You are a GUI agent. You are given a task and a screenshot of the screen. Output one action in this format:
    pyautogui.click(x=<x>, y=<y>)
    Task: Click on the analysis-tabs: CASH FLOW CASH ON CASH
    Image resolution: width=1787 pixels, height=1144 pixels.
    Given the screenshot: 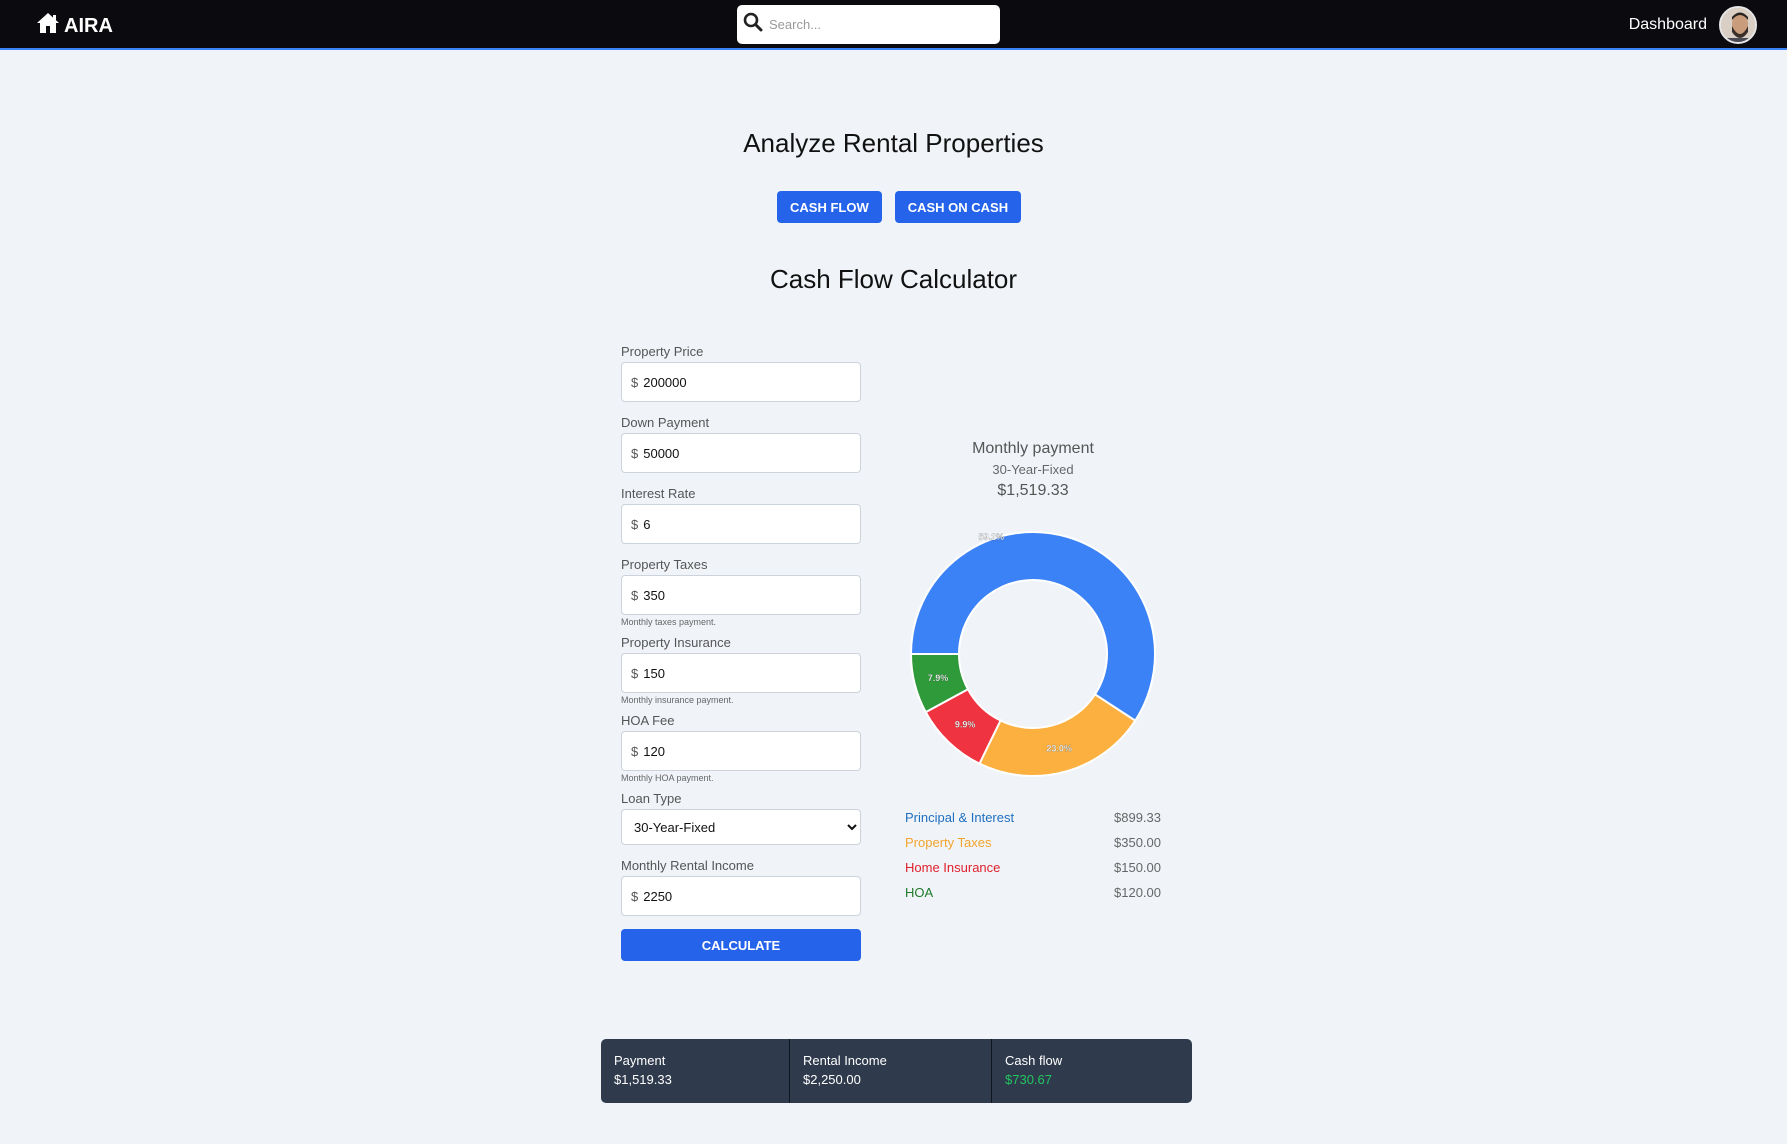 What is the action you would take?
    pyautogui.click(x=899, y=207)
    